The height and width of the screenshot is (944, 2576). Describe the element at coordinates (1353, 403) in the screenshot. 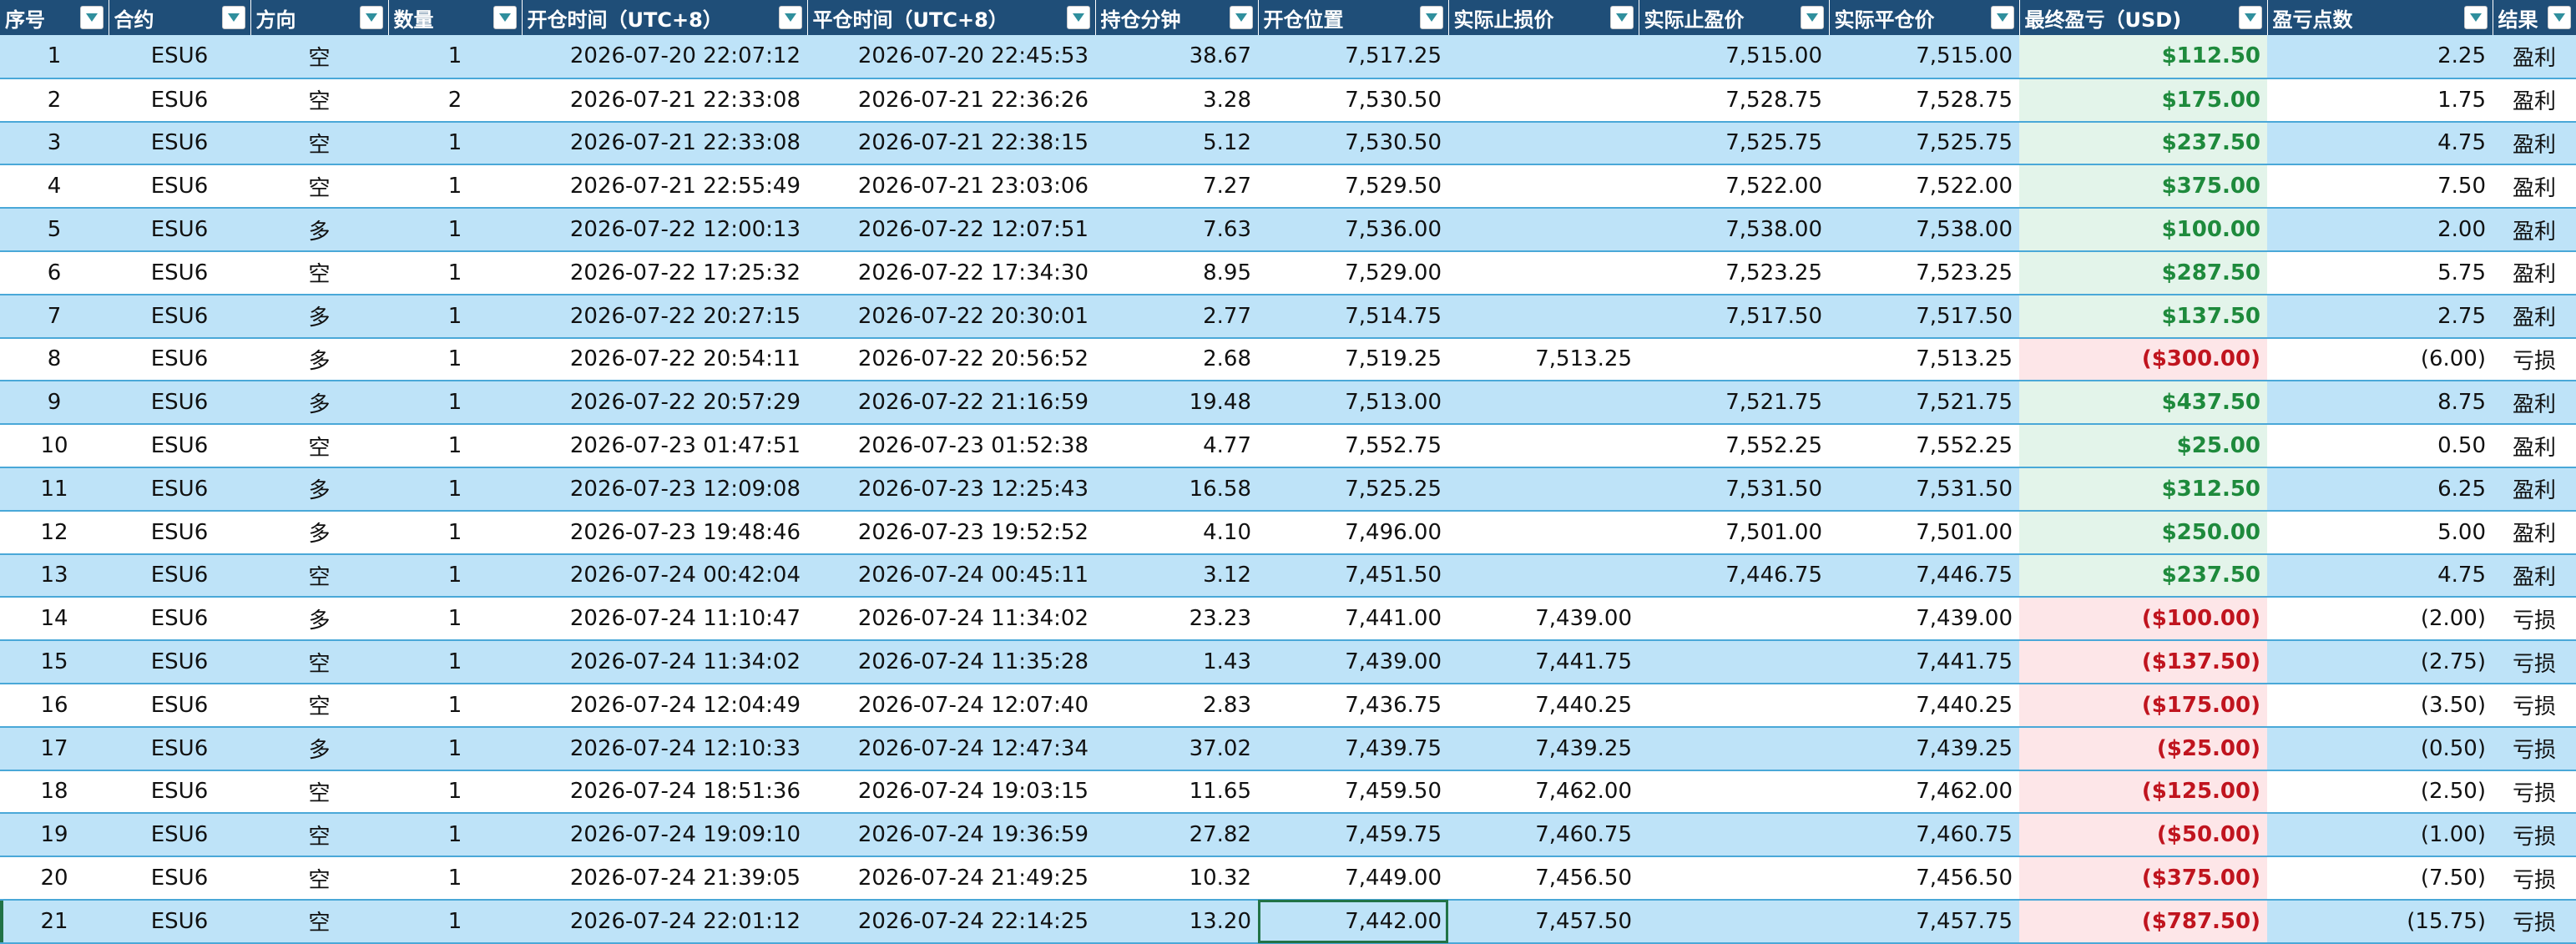

I see `cell-open-price: 7,513.00` at that location.